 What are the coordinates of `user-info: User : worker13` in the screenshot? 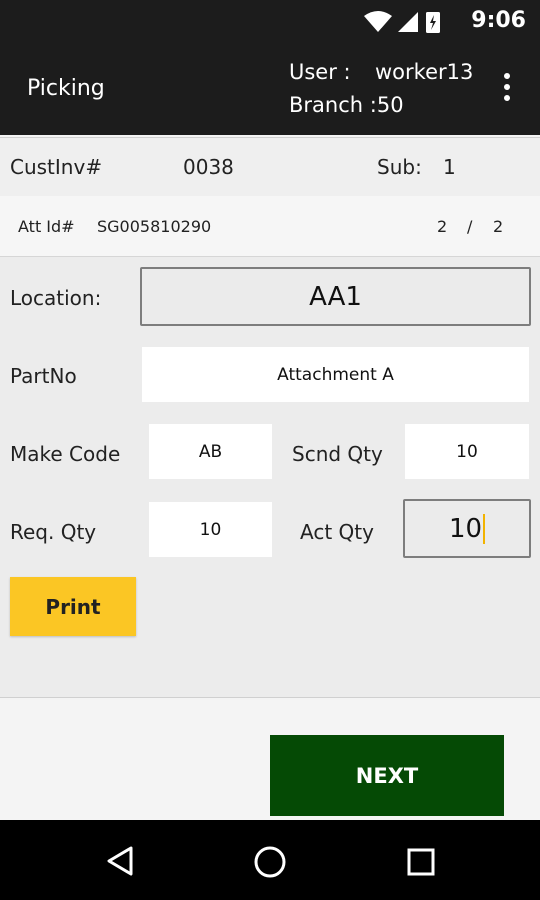 It's located at (381, 72).